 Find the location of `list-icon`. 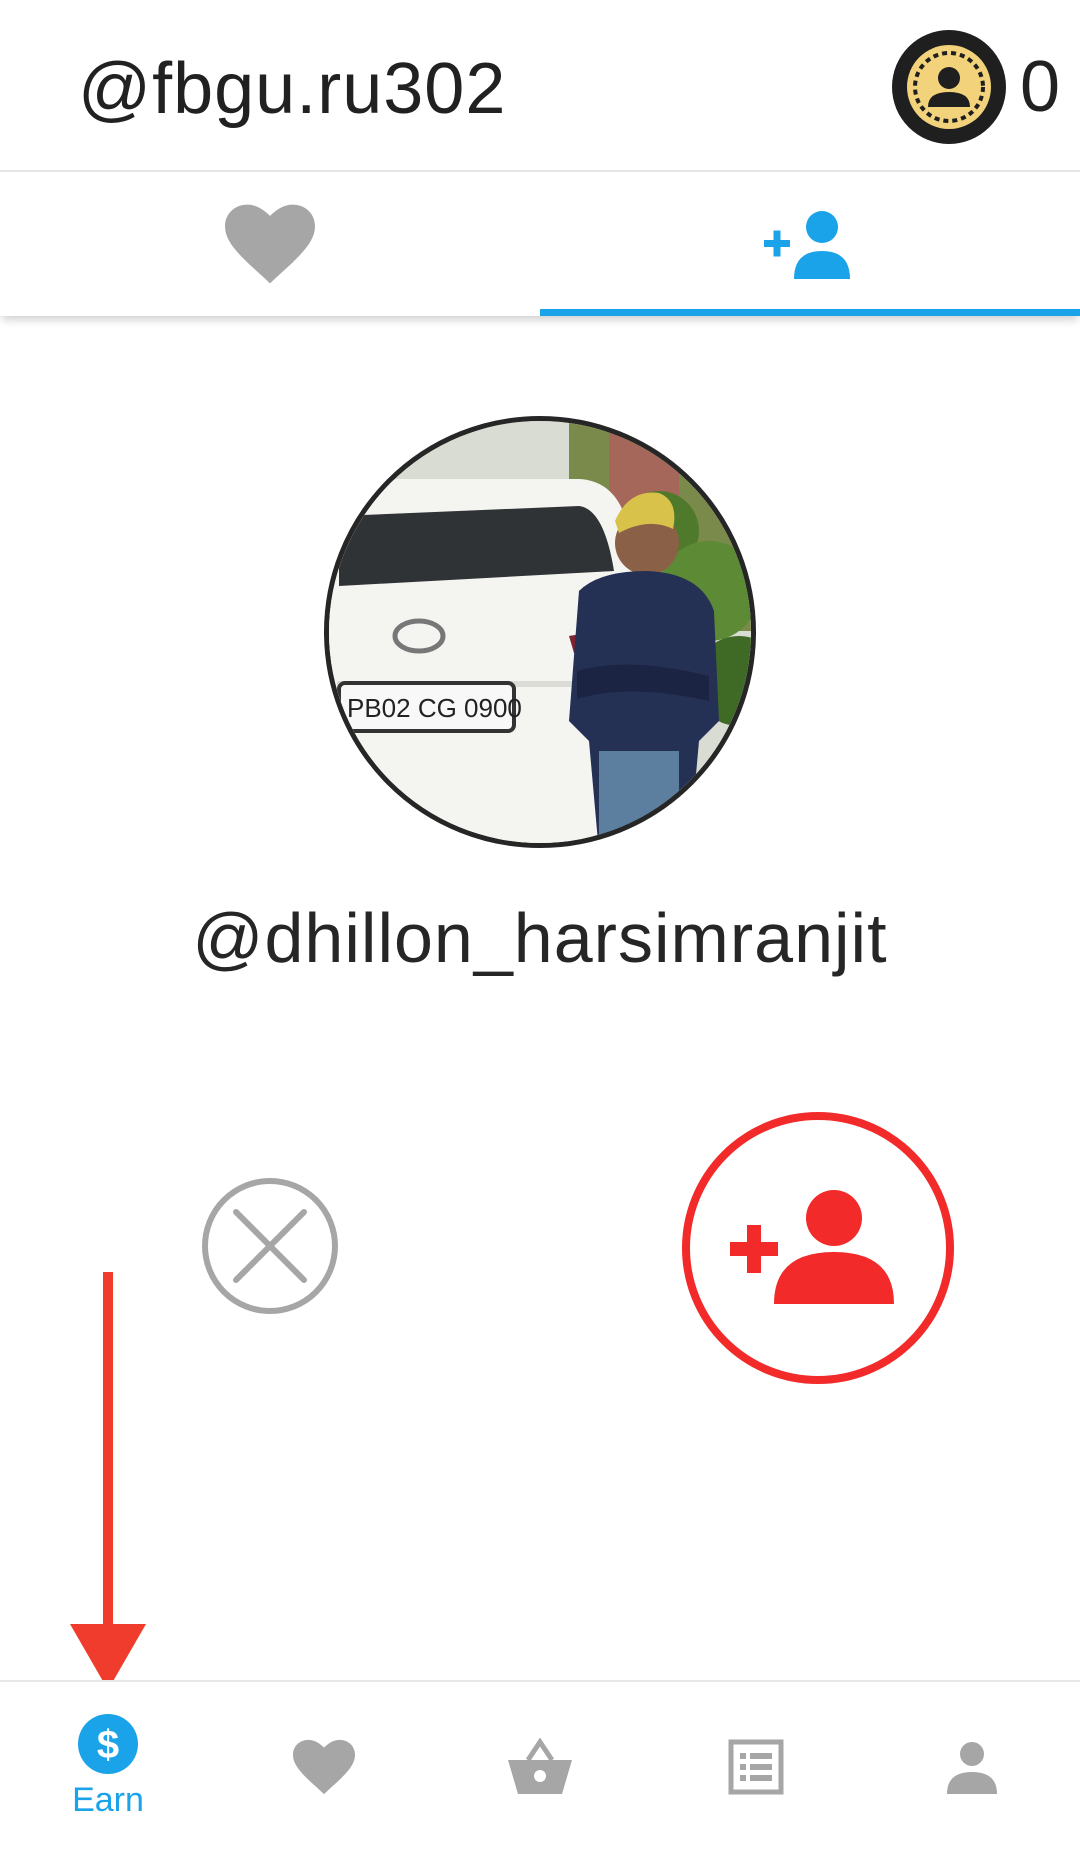

list-icon is located at coordinates (756, 1766).